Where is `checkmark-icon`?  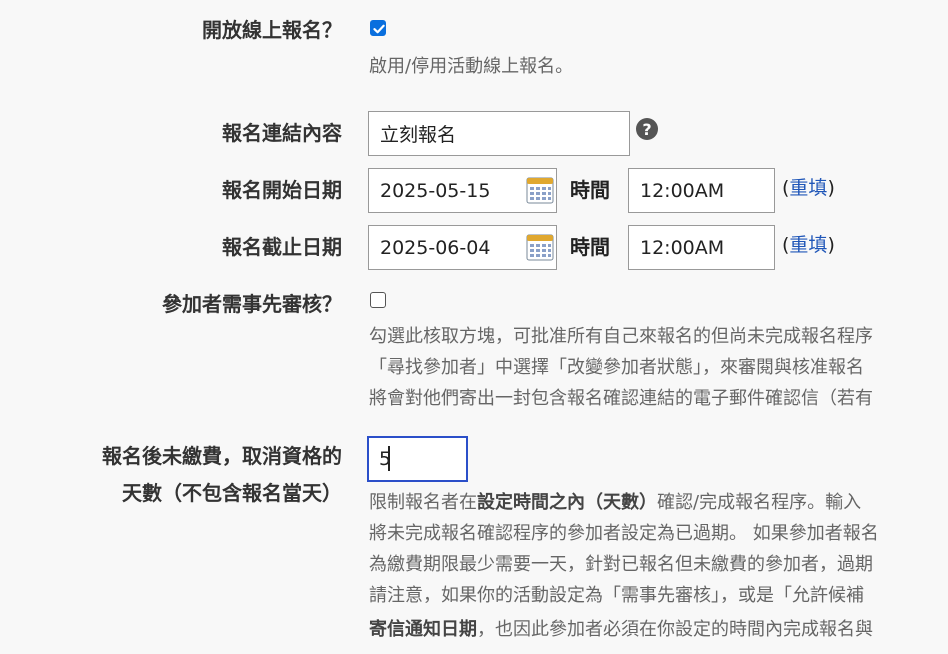 checkmark-icon is located at coordinates (379, 29).